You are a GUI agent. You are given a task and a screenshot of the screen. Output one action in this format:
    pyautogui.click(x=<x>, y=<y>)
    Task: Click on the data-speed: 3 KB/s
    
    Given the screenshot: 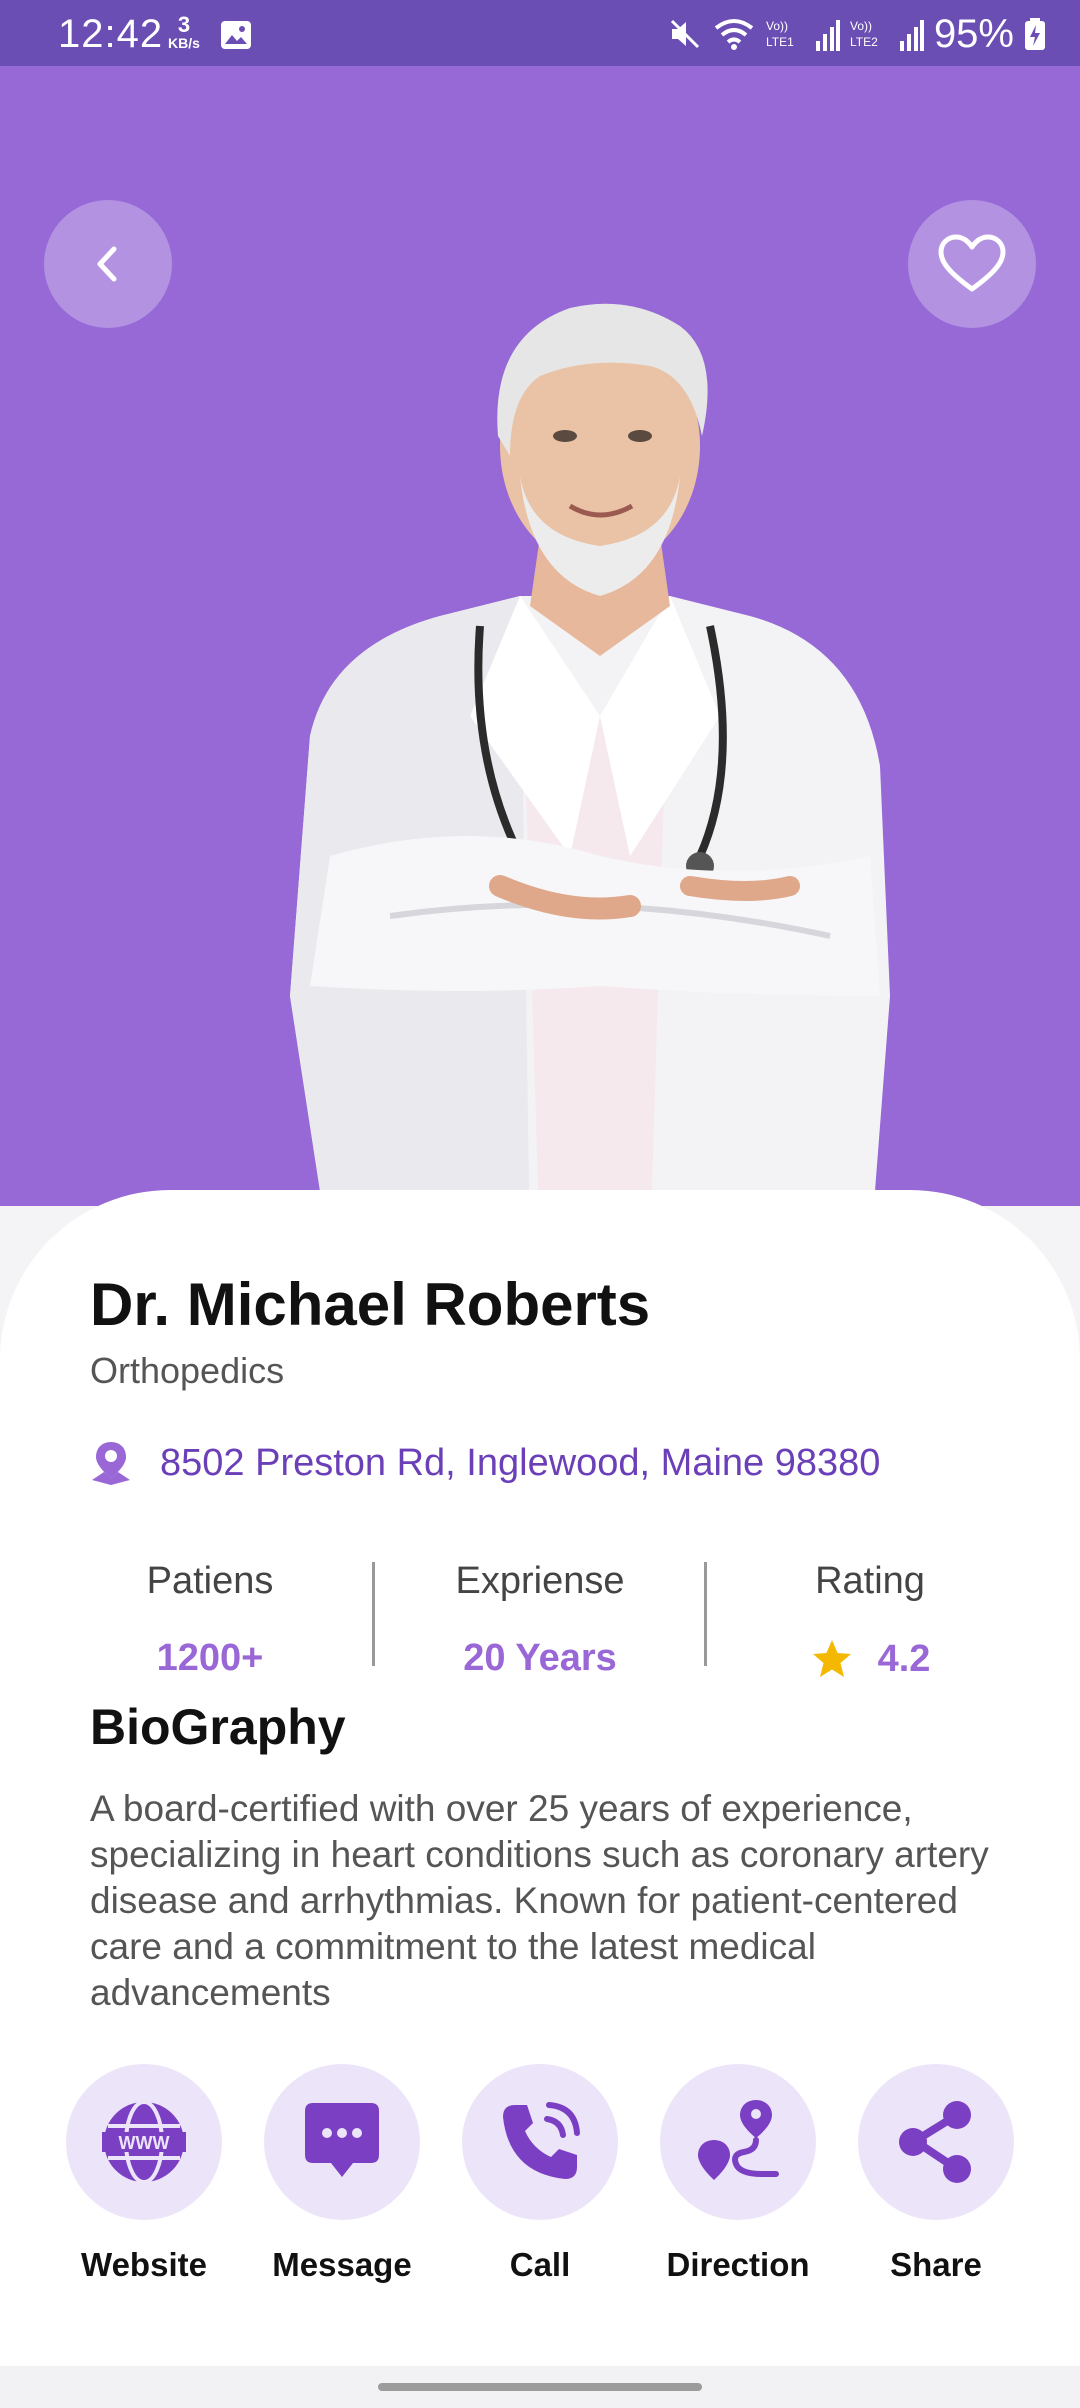 What is the action you would take?
    pyautogui.click(x=184, y=32)
    